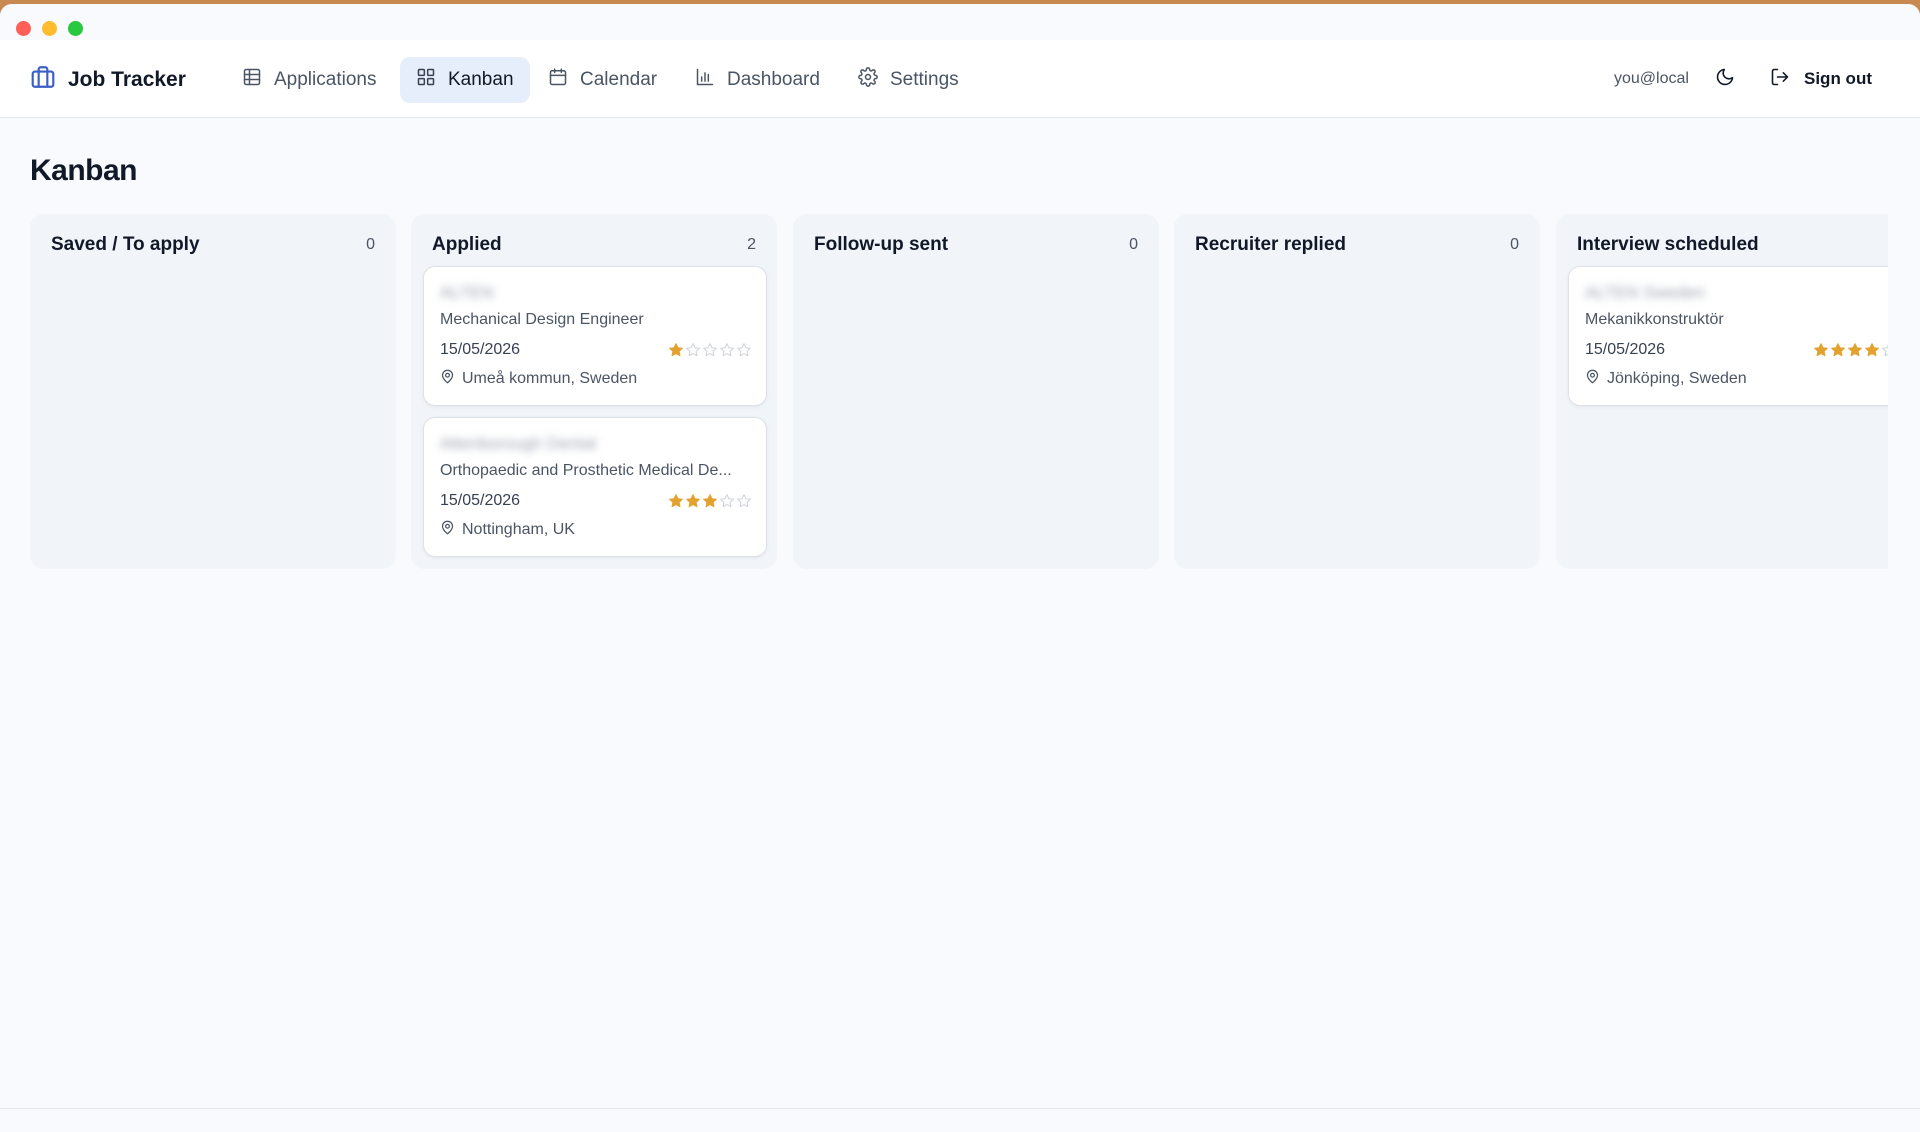  What do you see at coordinates (481, 79) in the screenshot?
I see `nav-kanban-label: Kanban` at bounding box center [481, 79].